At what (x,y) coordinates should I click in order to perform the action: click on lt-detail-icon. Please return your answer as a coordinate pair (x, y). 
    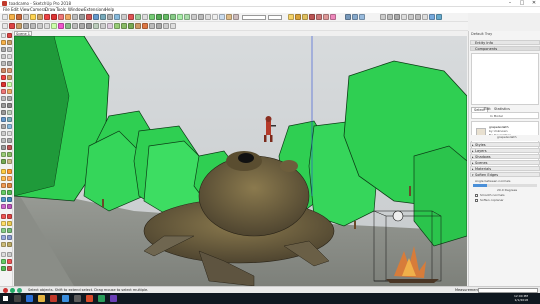
    Looking at the image, I should click on (9, 161).